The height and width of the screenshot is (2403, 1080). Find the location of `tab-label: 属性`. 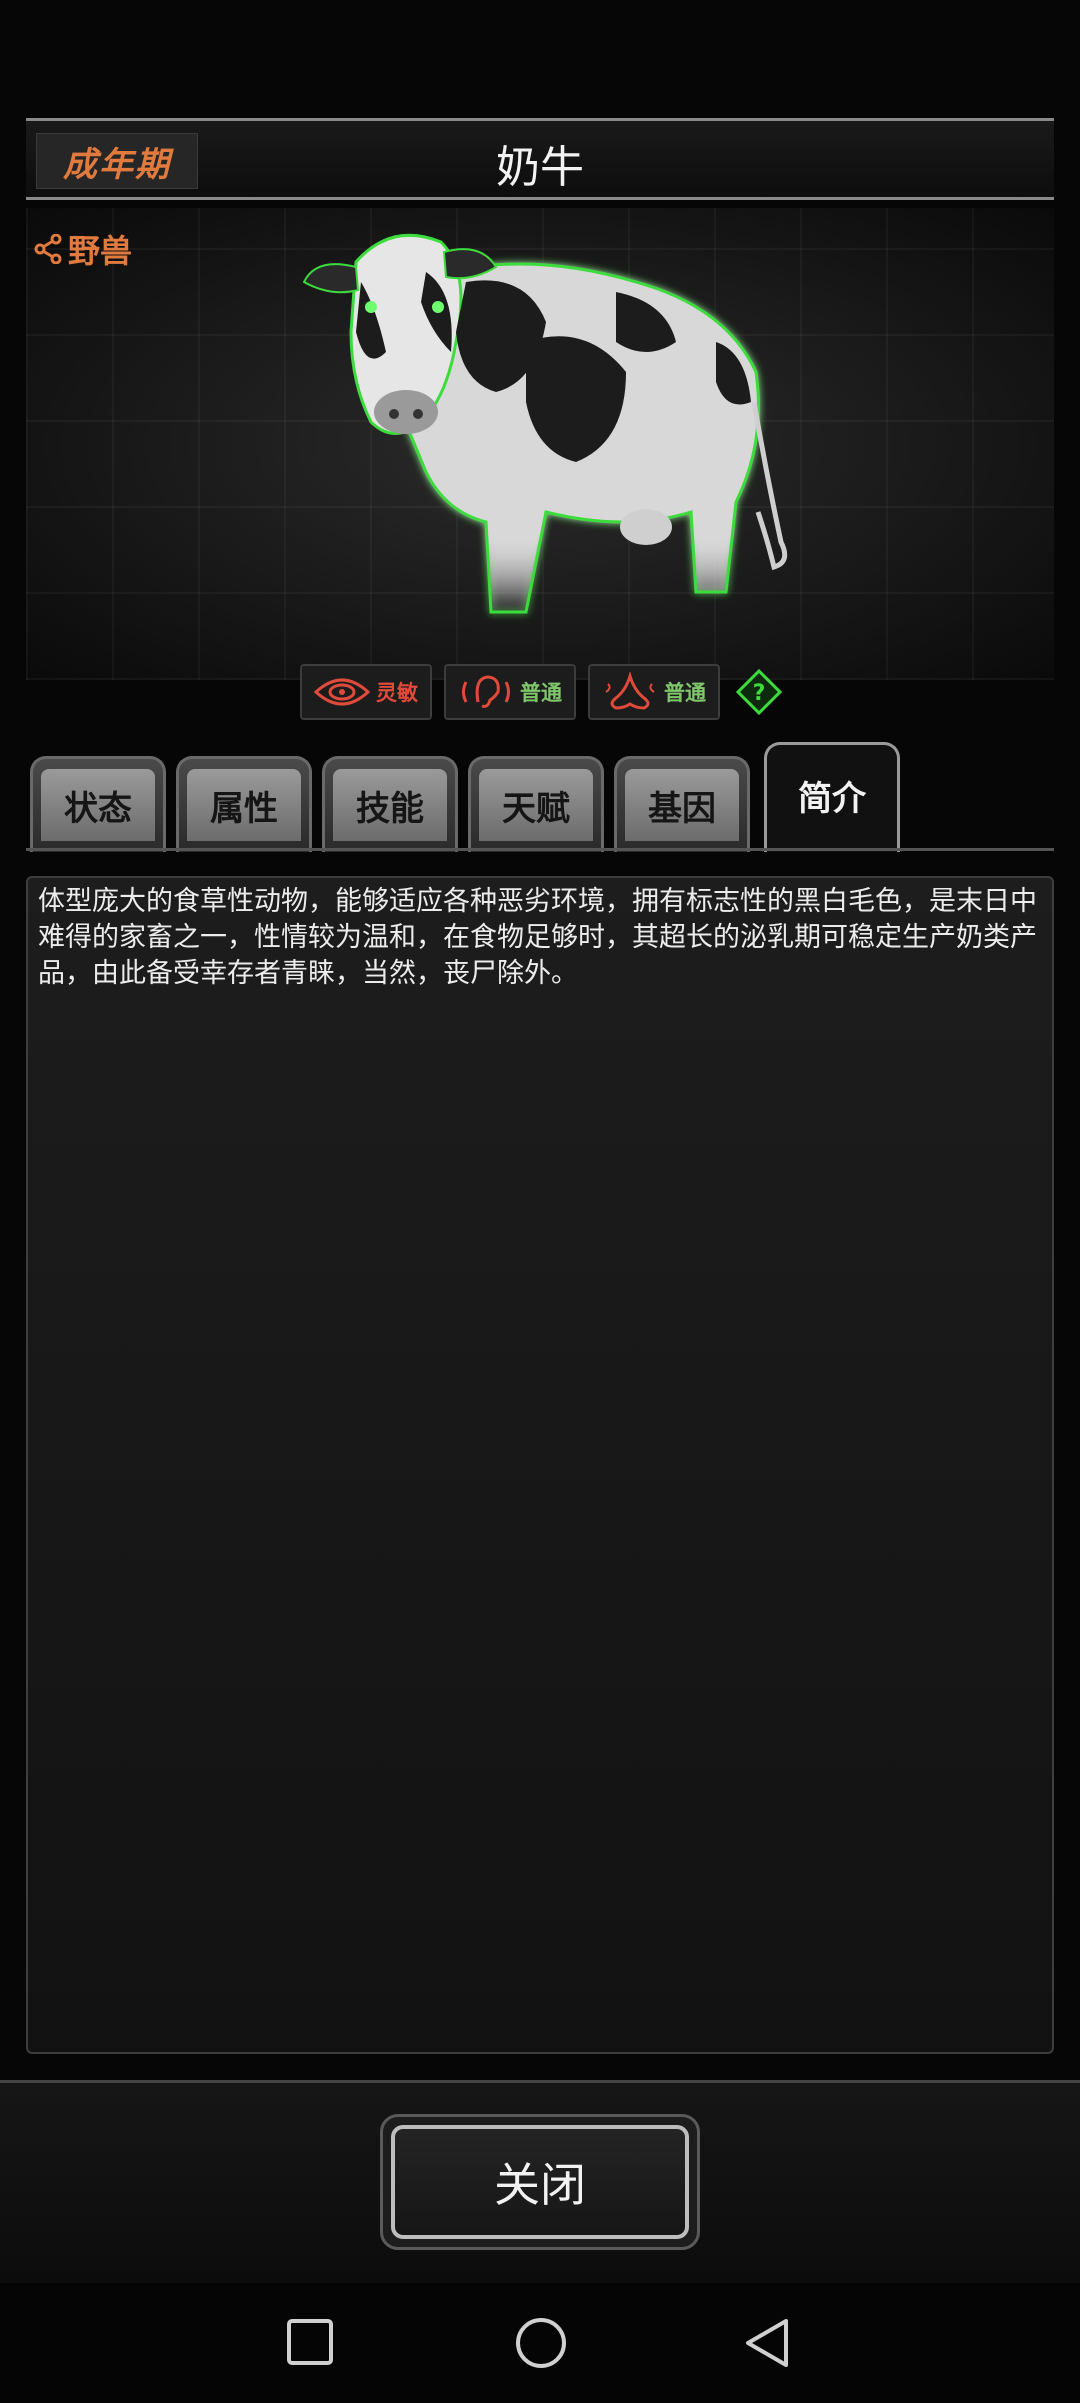

tab-label: 属性 is located at coordinates (244, 805).